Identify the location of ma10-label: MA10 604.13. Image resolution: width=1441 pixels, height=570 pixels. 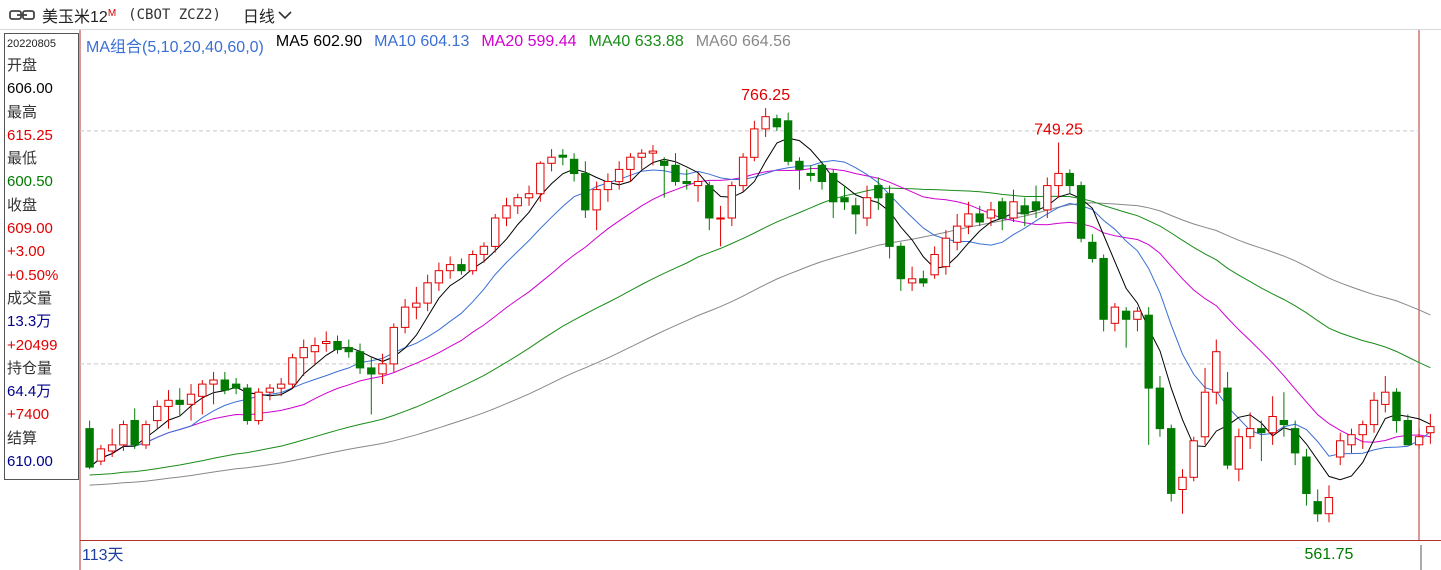
(422, 41).